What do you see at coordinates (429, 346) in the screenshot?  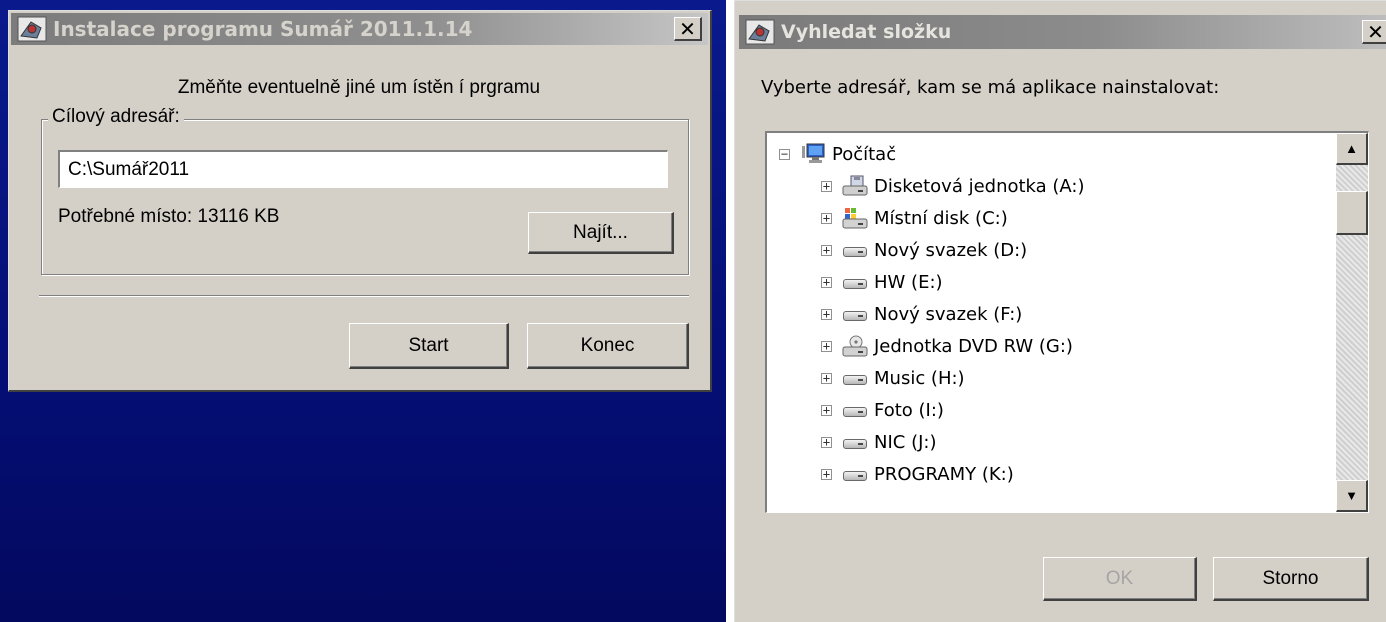 I see `start-button: Start` at bounding box center [429, 346].